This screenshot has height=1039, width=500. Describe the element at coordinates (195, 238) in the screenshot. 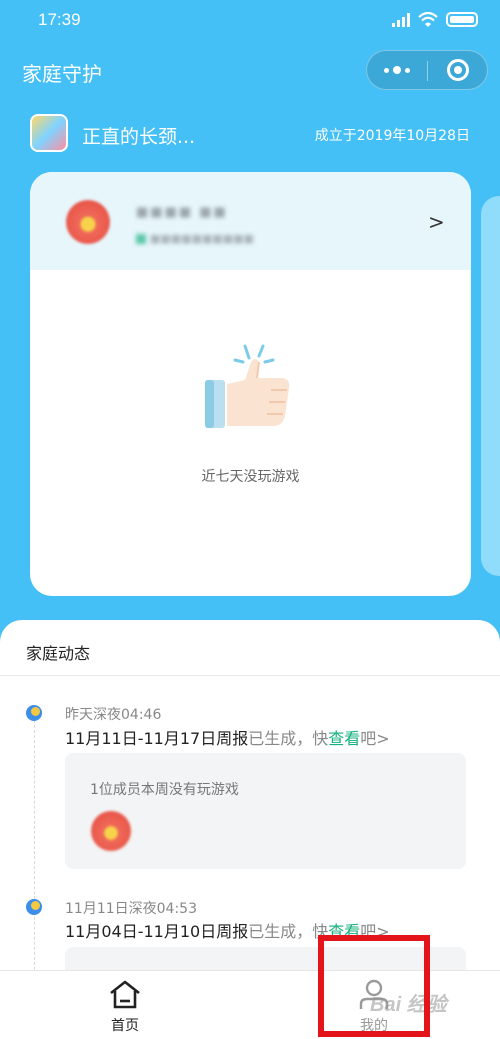

I see `member-subtitle: ■■■■■■■■■■` at that location.